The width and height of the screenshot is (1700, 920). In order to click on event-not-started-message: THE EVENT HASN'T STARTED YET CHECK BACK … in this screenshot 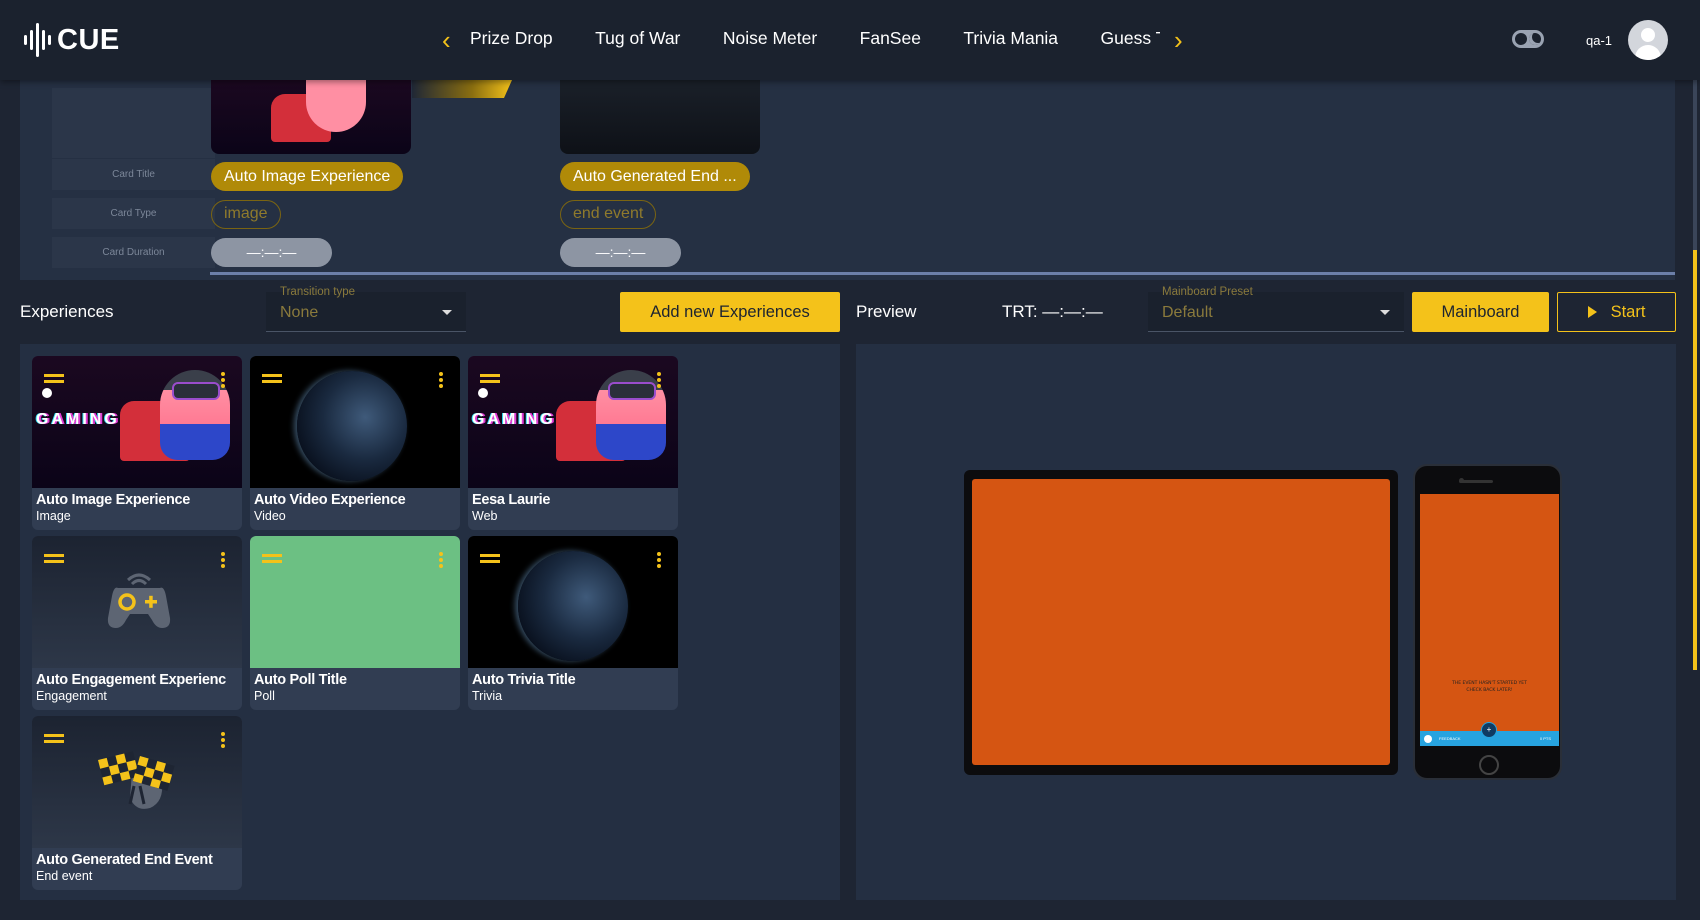, I will do `click(1489, 687)`.